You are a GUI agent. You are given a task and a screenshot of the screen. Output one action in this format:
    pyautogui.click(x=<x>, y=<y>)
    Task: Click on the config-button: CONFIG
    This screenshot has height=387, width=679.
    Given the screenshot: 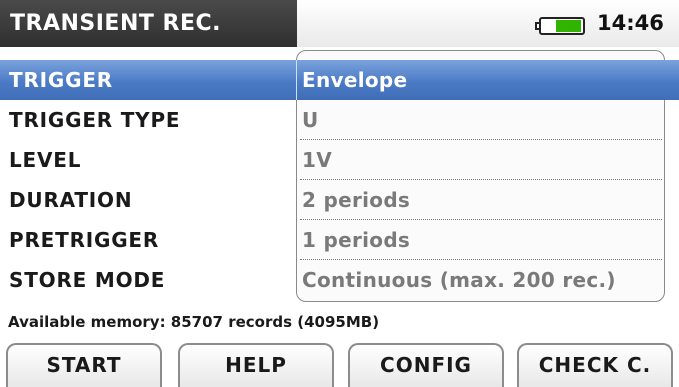 What is the action you would take?
    pyautogui.click(x=426, y=365)
    